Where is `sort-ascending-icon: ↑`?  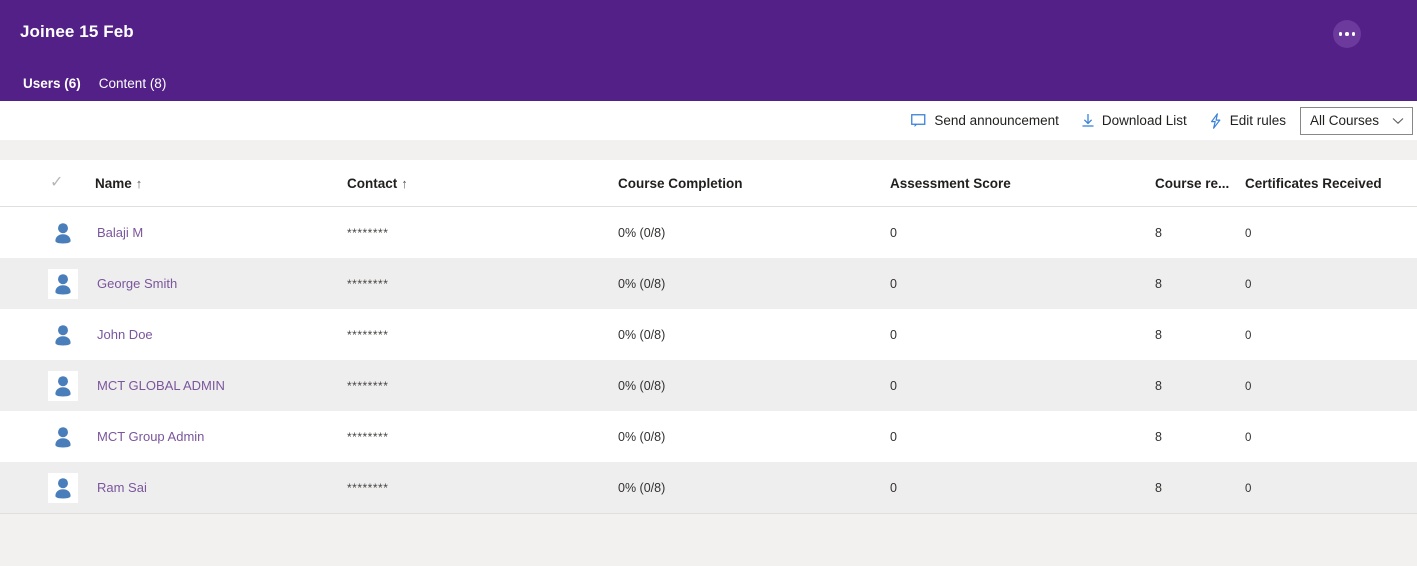
sort-ascending-icon: ↑ is located at coordinates (139, 183).